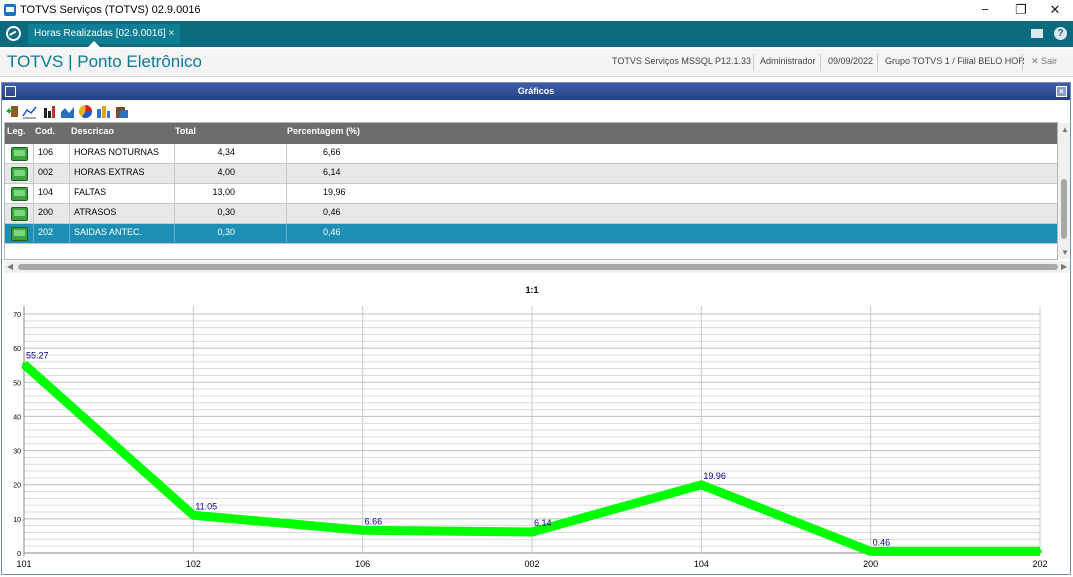  What do you see at coordinates (121, 111) in the screenshot?
I see `print-icon` at bounding box center [121, 111].